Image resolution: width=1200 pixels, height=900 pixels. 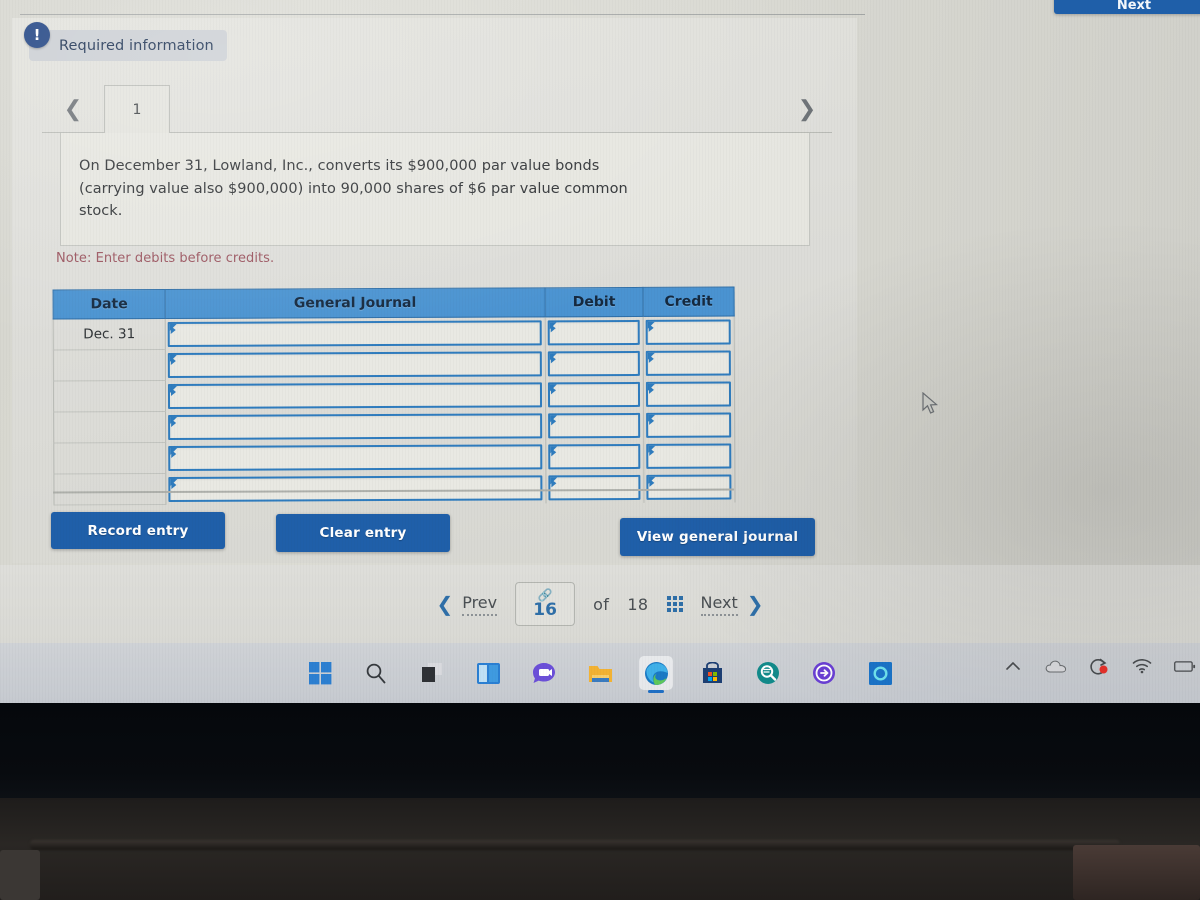 What do you see at coordinates (768, 673) in the screenshot?
I see `search-app-icon` at bounding box center [768, 673].